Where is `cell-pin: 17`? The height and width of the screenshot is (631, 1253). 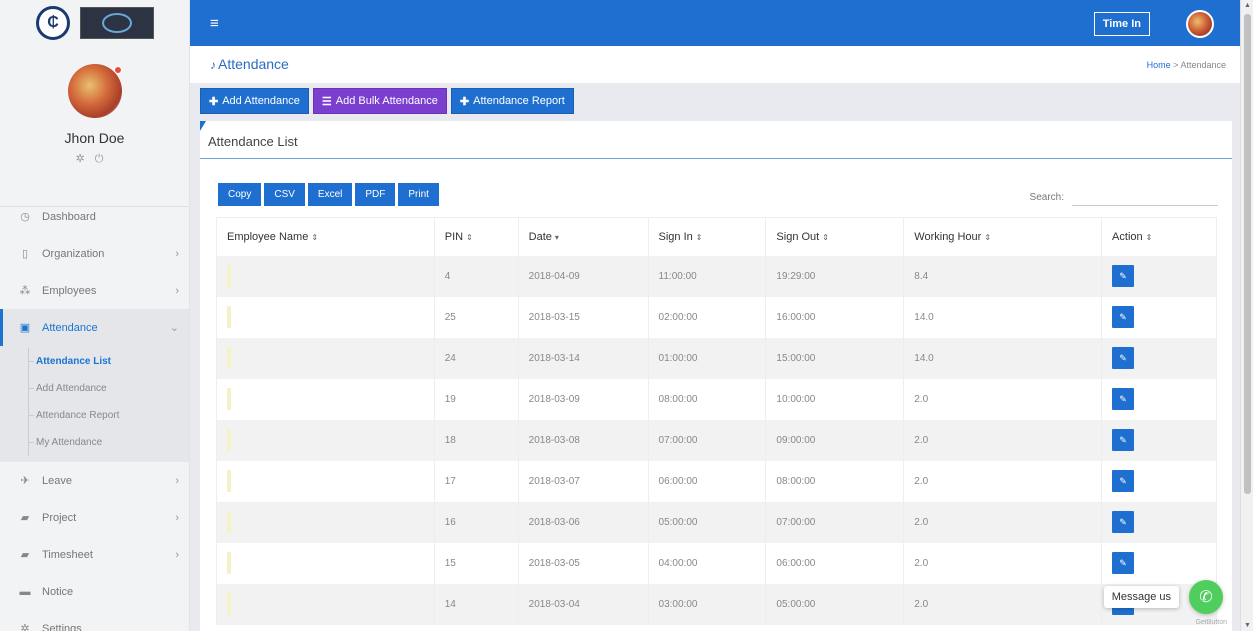 cell-pin: 17 is located at coordinates (476, 481).